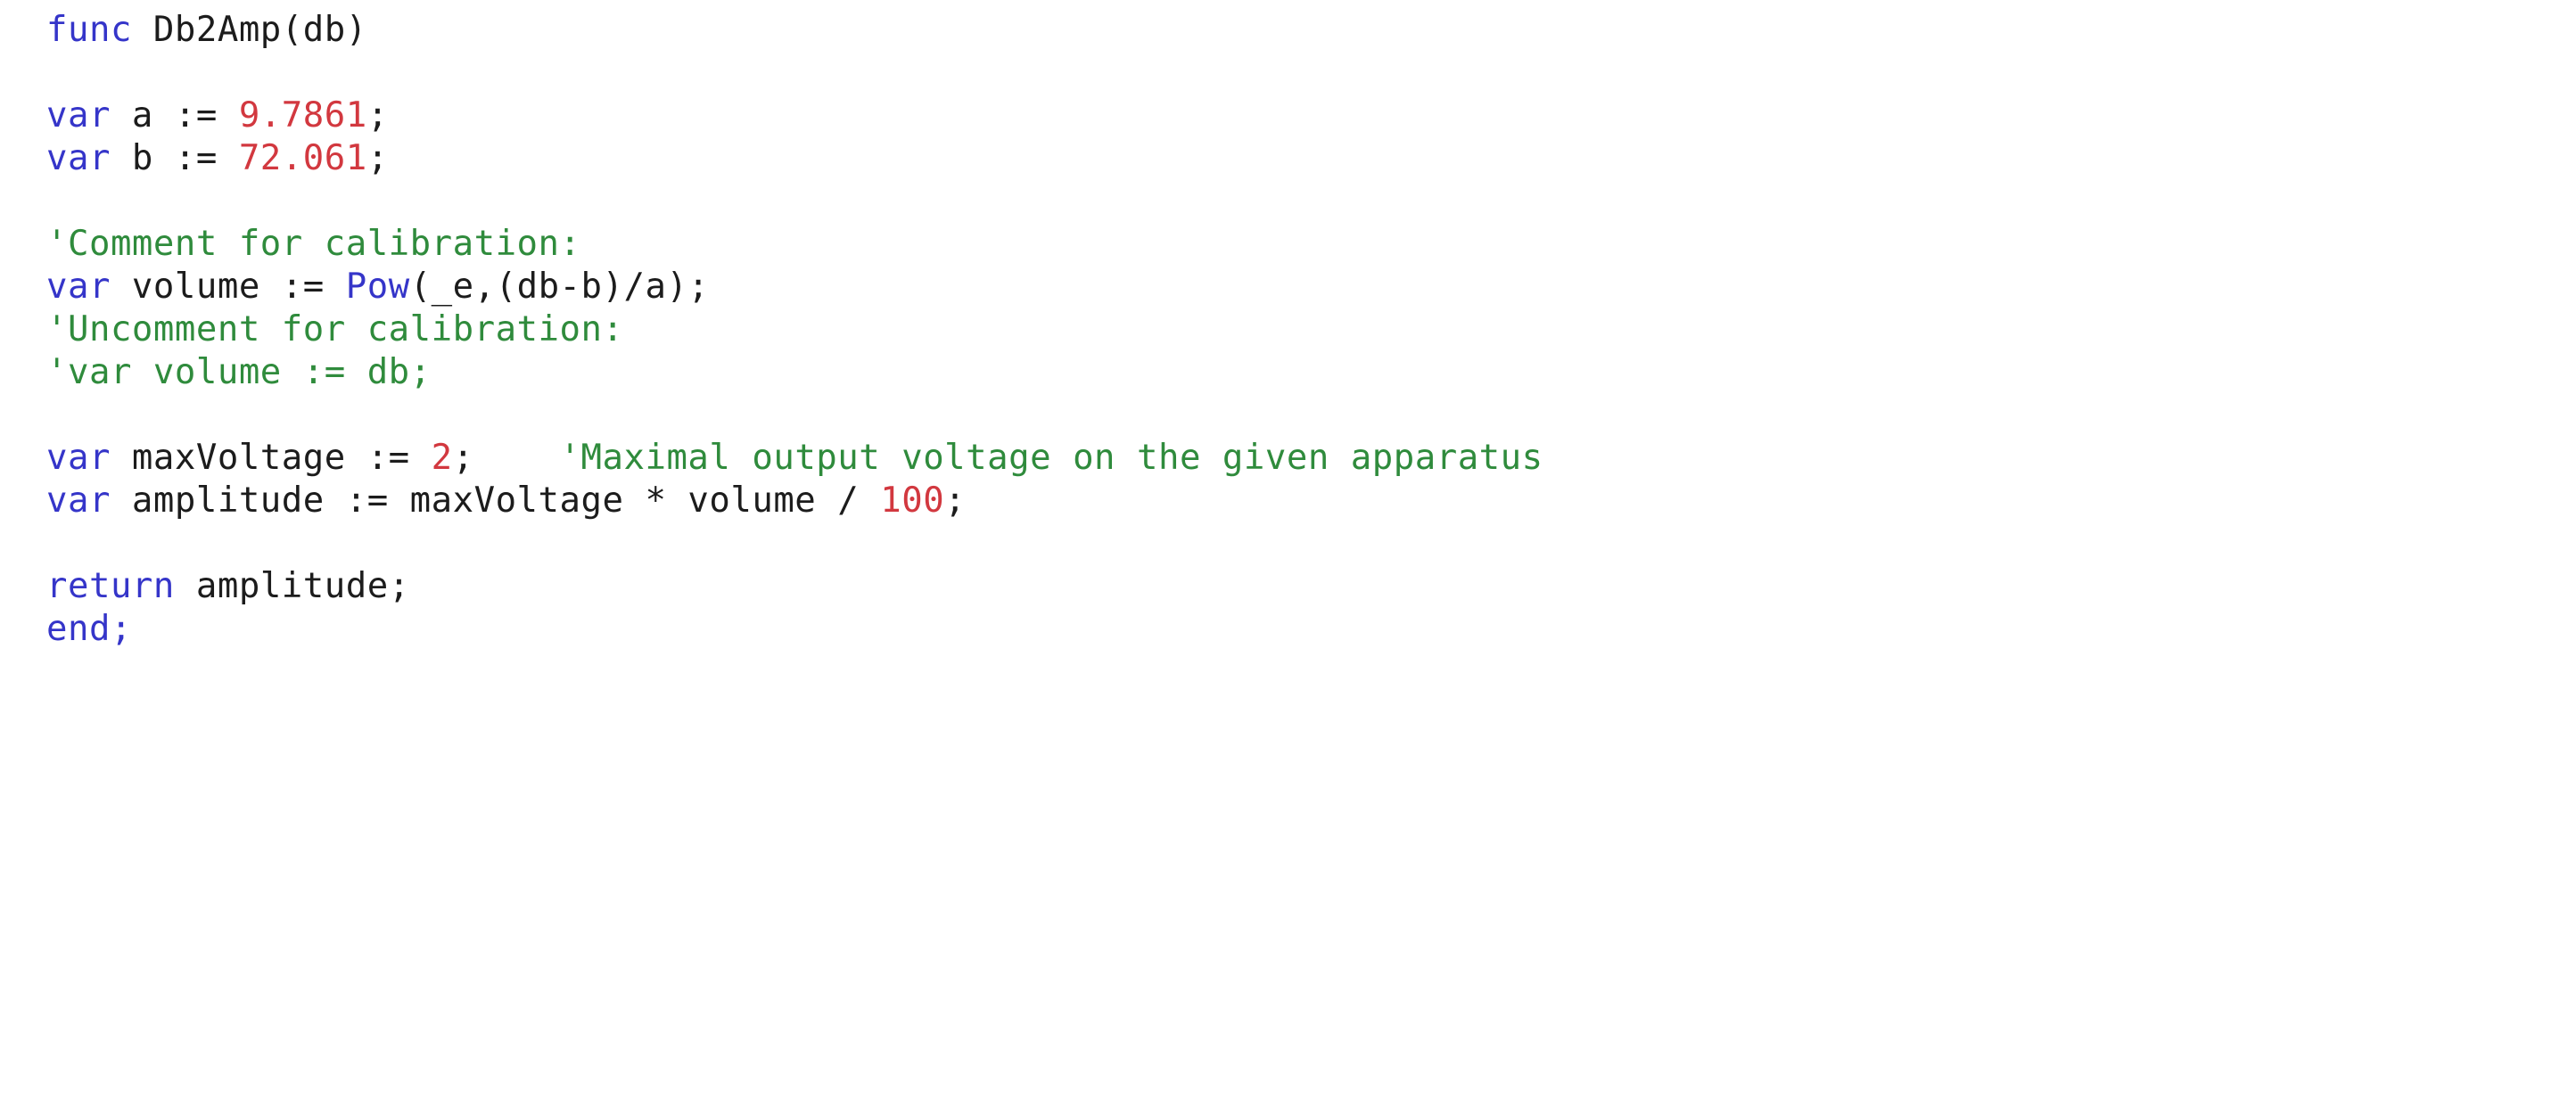 This screenshot has height=1117, width=2576. Describe the element at coordinates (239, 372) in the screenshot. I see `code-token-comment: 'var volume := db;` at that location.